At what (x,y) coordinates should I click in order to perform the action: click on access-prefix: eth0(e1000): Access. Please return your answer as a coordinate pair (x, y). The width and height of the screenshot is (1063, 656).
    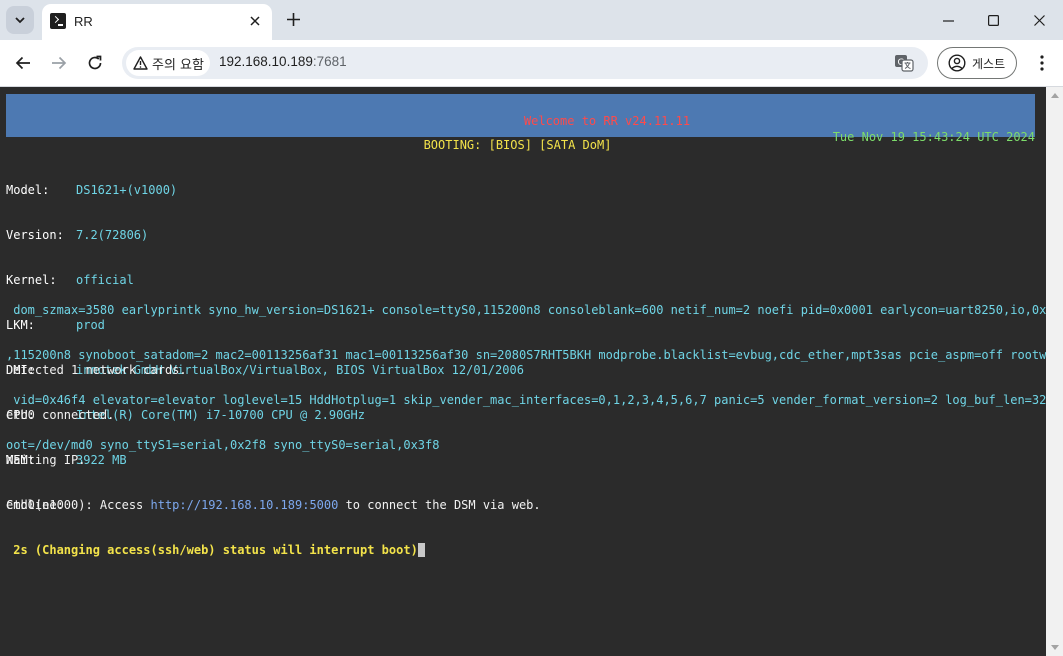
    Looking at the image, I should click on (78, 505).